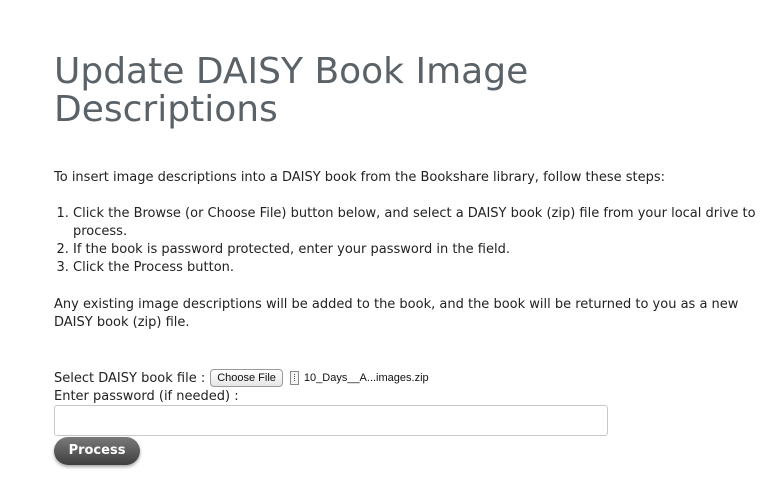 The height and width of the screenshot is (494, 762). What do you see at coordinates (417, 268) in the screenshot?
I see `step-item: Click the Process button.` at bounding box center [417, 268].